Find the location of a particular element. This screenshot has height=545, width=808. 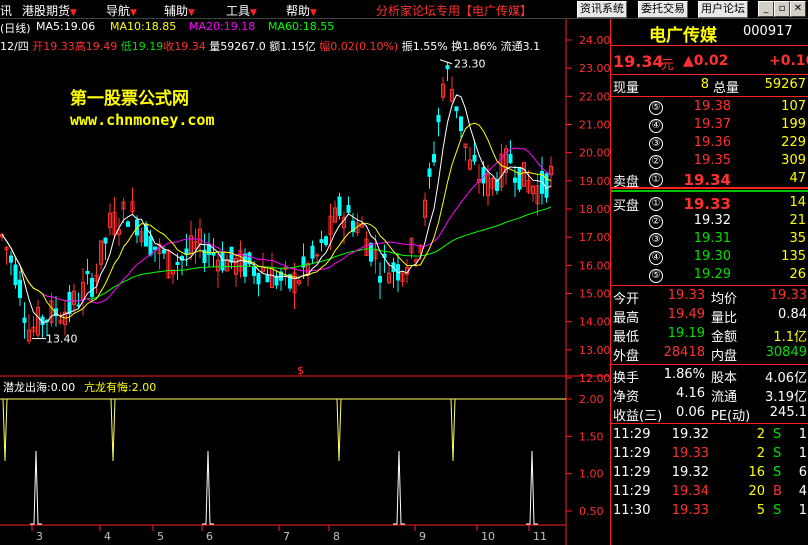

y-tick-label: 16.00 is located at coordinates (594, 265).